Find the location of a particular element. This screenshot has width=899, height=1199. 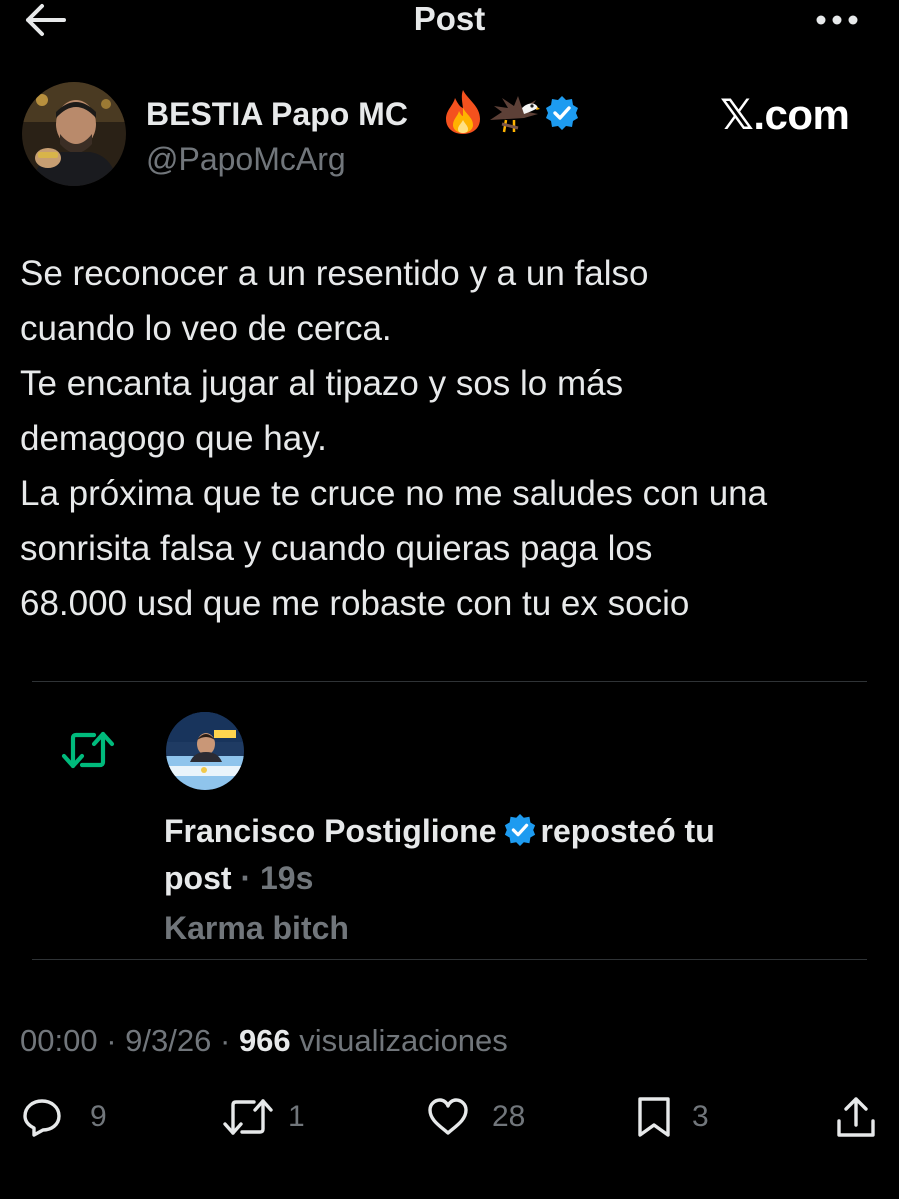

tweet-line: demagogo que hay. is located at coordinates (173, 438).